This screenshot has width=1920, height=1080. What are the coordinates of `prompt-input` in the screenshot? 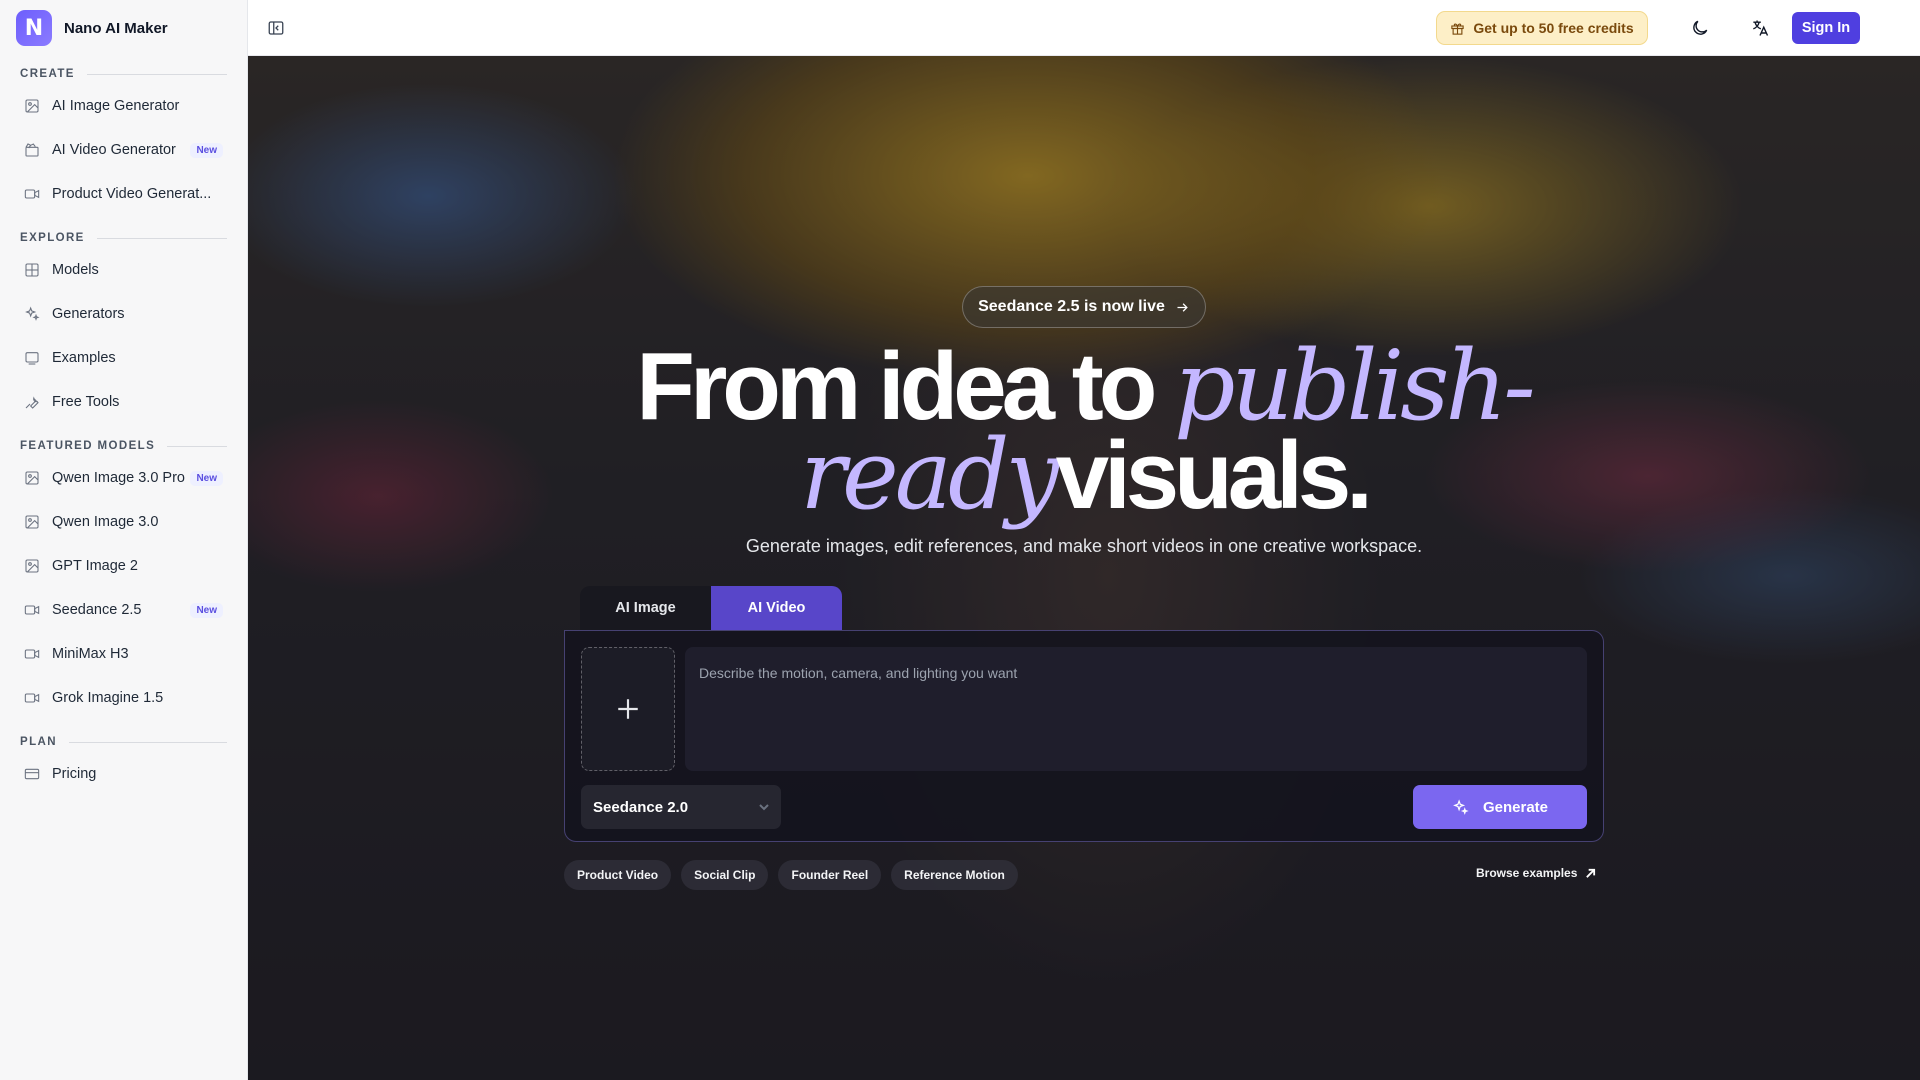 It's located at (1136, 709).